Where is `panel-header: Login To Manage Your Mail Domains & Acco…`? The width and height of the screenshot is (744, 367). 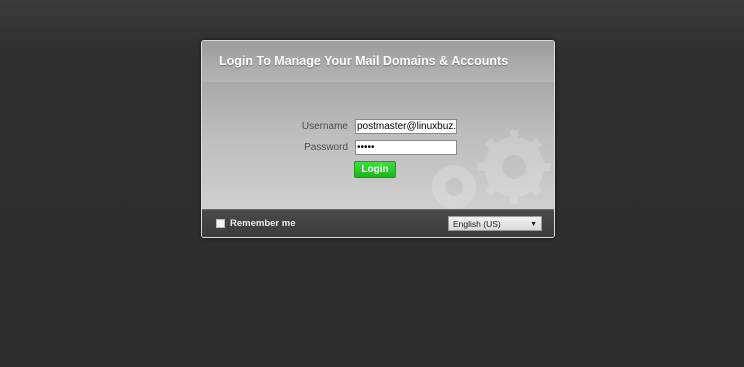 panel-header: Login To Manage Your Mail Domains & Acco… is located at coordinates (378, 61).